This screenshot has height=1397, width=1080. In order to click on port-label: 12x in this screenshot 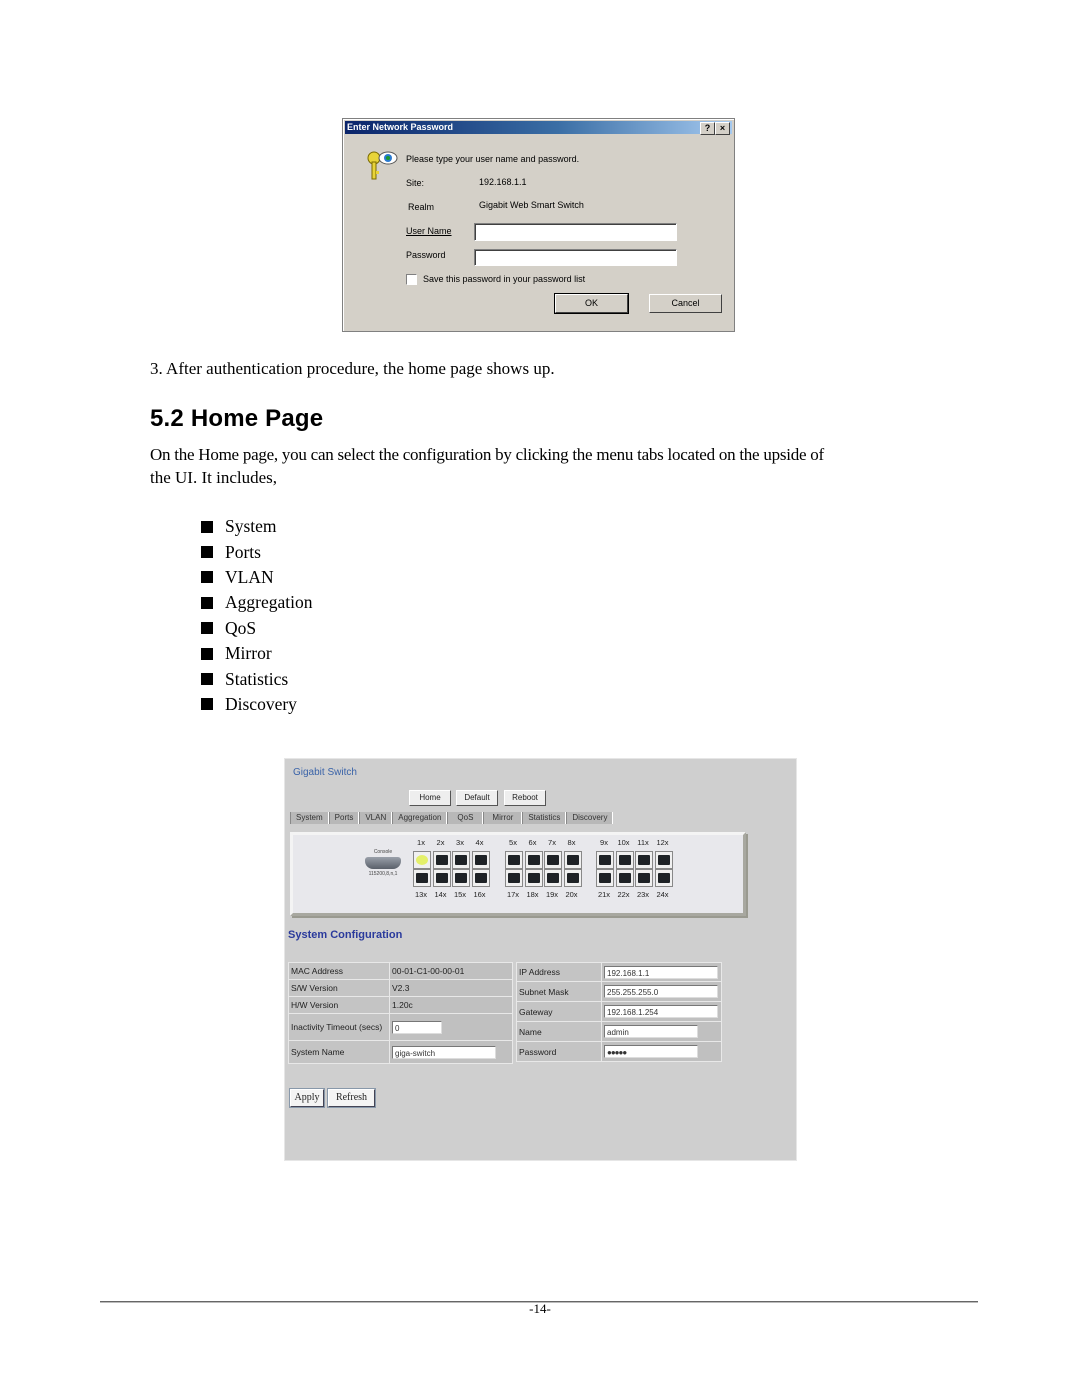, I will do `click(662, 842)`.